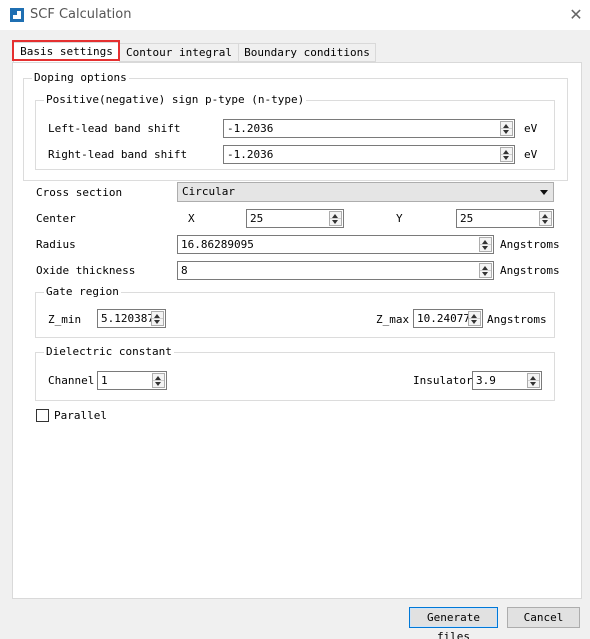  I want to click on right-lead-value: -1.2036, so click(250, 154).